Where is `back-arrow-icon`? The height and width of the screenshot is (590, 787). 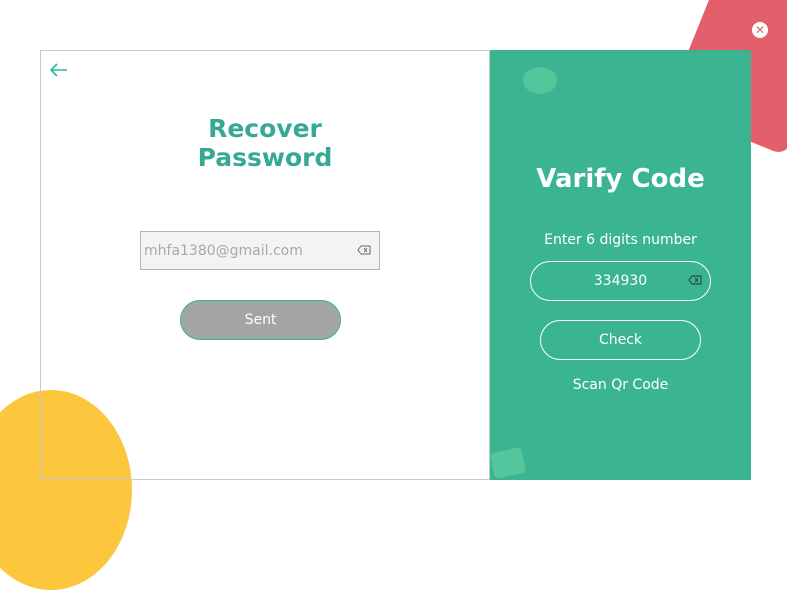 back-arrow-icon is located at coordinates (60, 69).